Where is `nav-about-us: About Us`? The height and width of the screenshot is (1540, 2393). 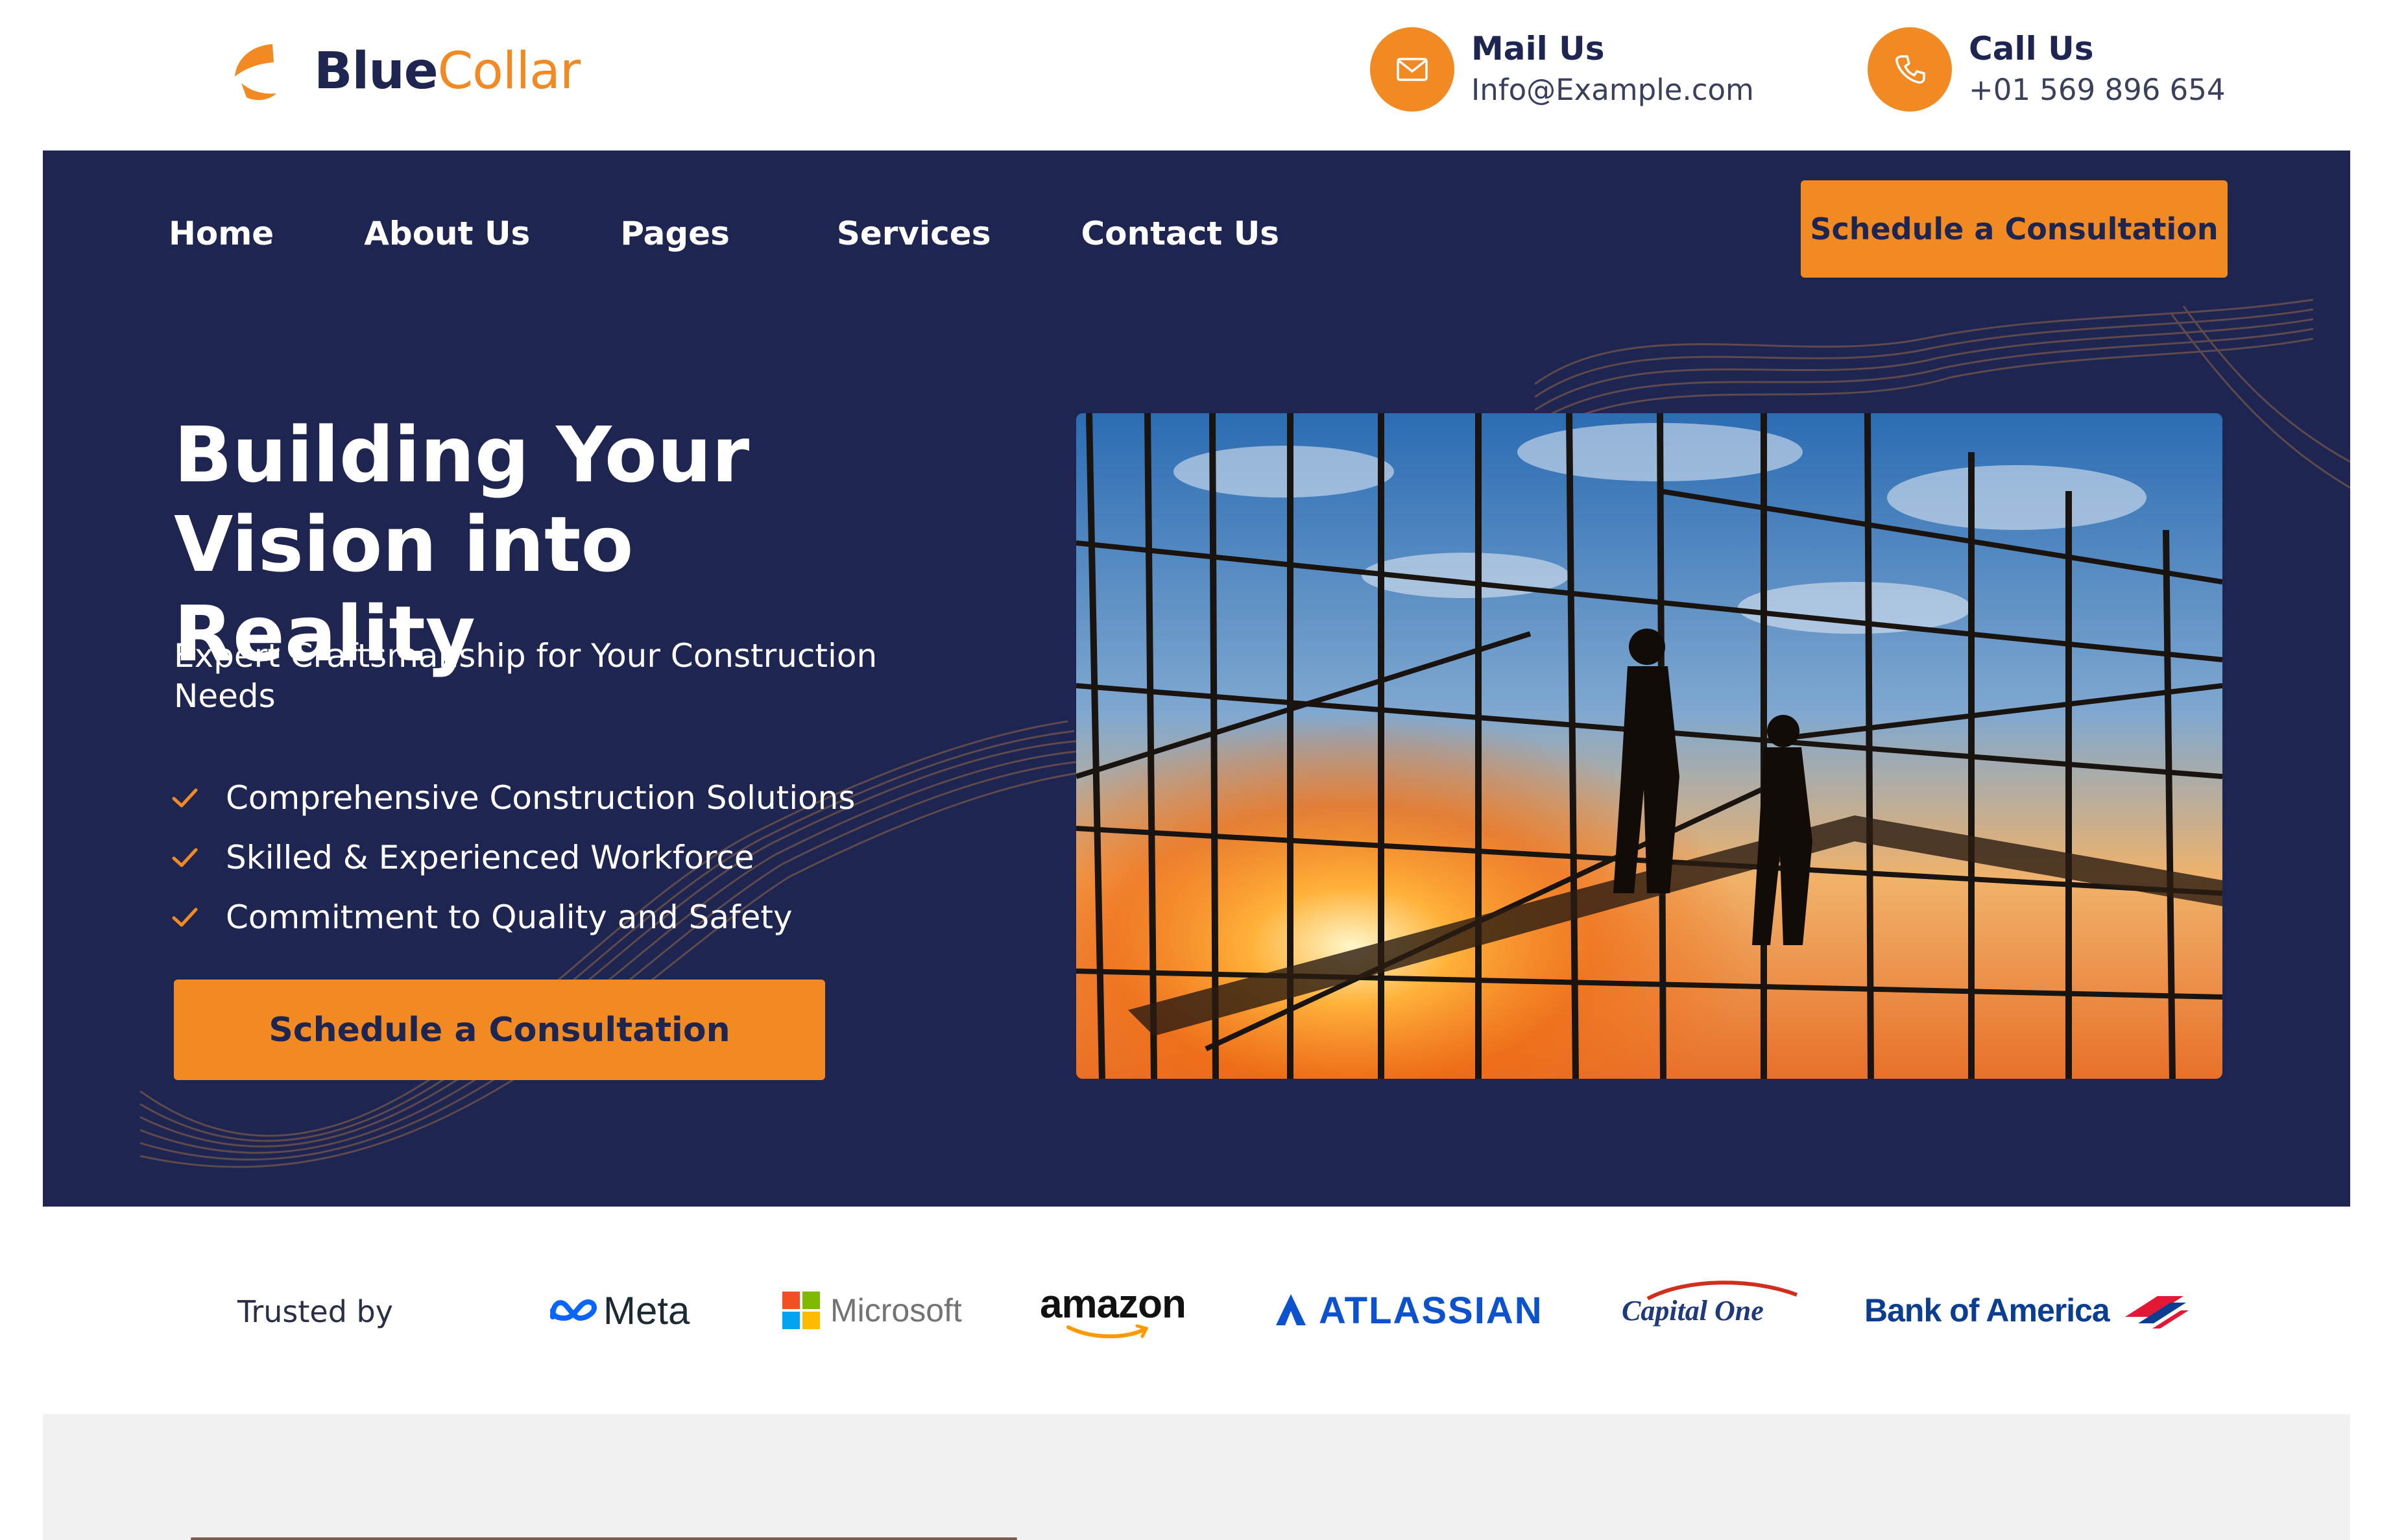
nav-about-us: About Us is located at coordinates (447, 233).